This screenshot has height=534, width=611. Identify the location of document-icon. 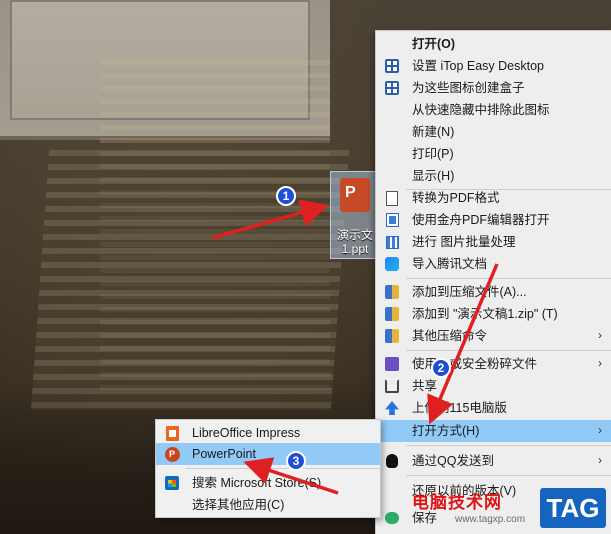
(392, 198).